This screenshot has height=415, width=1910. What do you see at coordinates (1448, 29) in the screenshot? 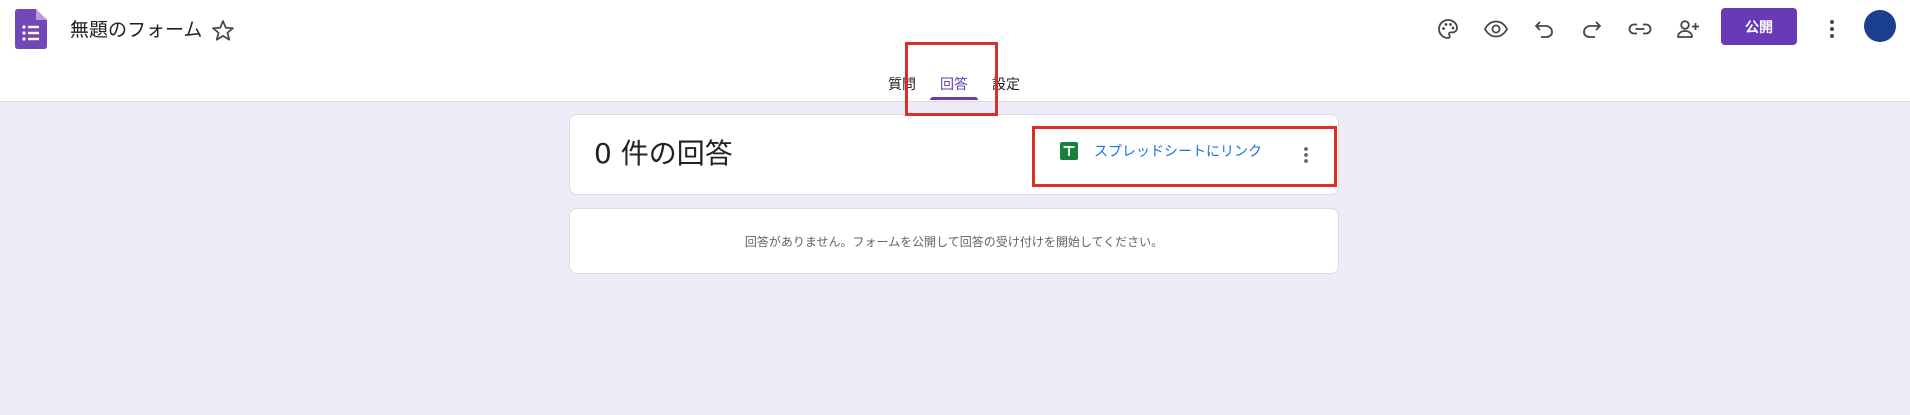
I see `palette-icon` at bounding box center [1448, 29].